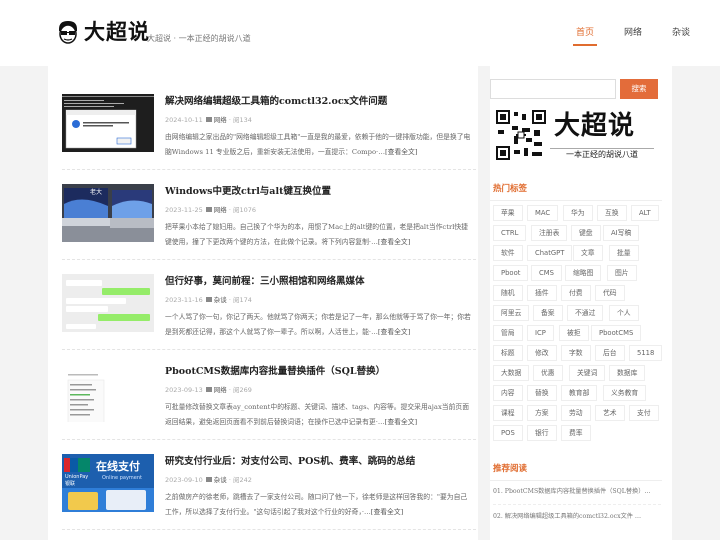  I want to click on tag-link: ChatGPT, so click(550, 253).